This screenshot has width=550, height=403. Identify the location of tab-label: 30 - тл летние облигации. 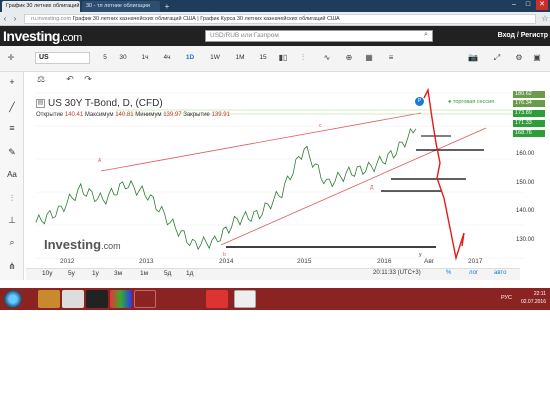
(118, 6).